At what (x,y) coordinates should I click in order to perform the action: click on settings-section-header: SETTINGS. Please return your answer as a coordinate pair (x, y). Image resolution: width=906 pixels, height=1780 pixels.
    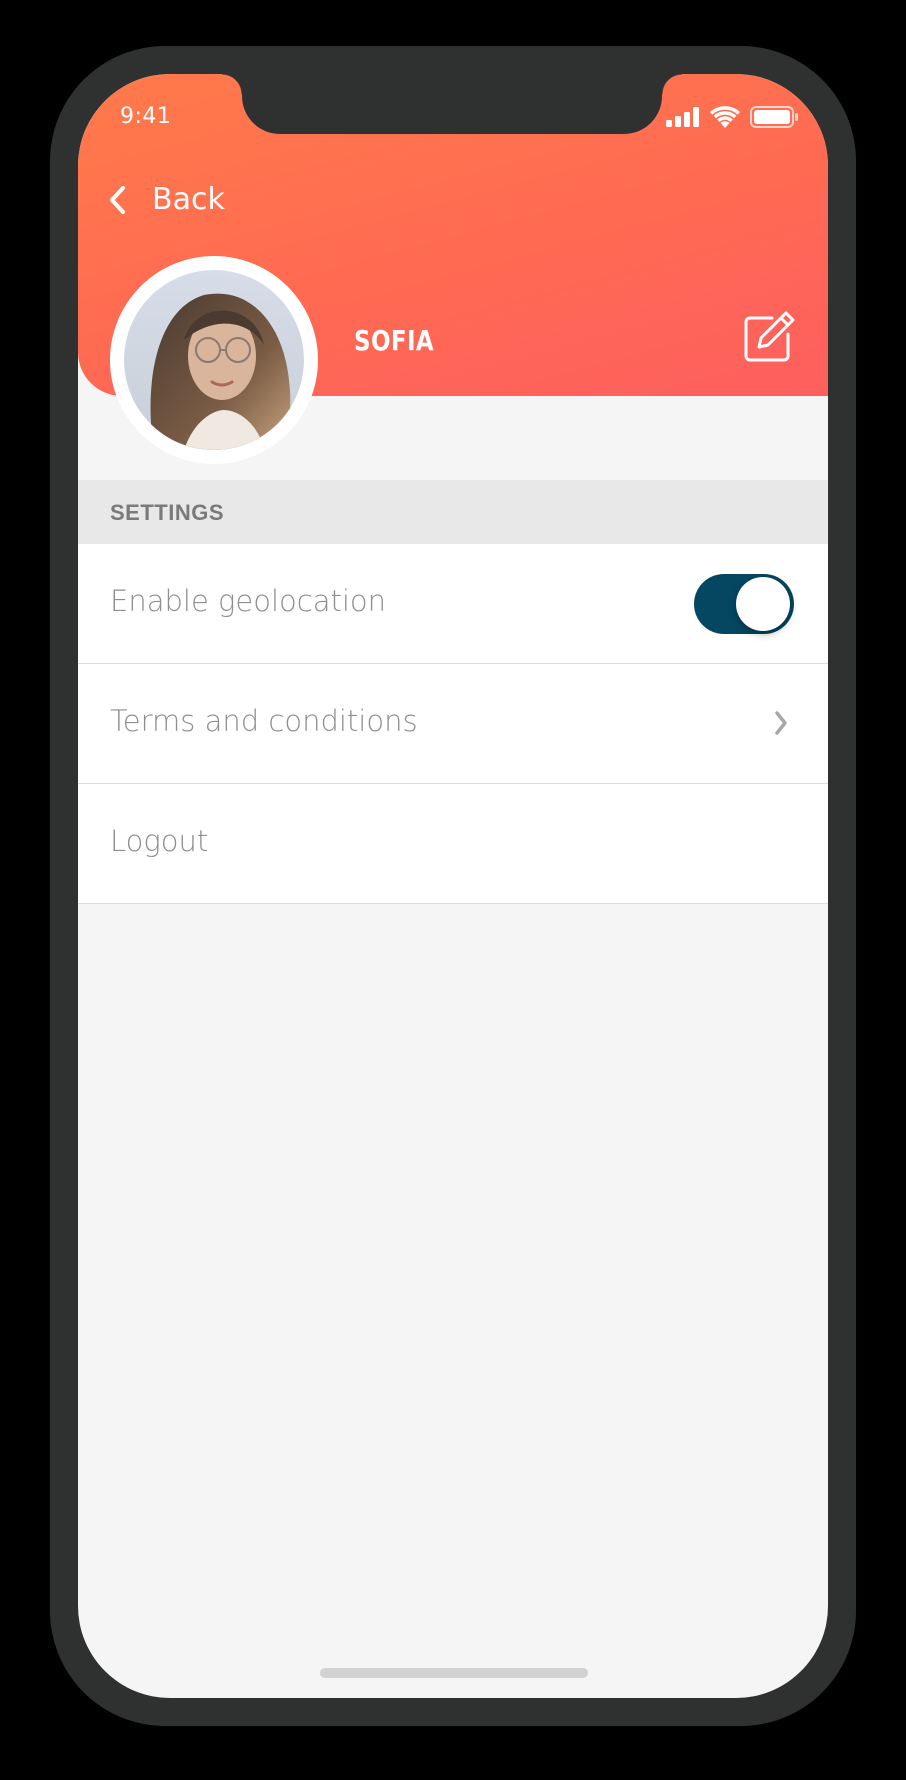
    Looking at the image, I should click on (453, 512).